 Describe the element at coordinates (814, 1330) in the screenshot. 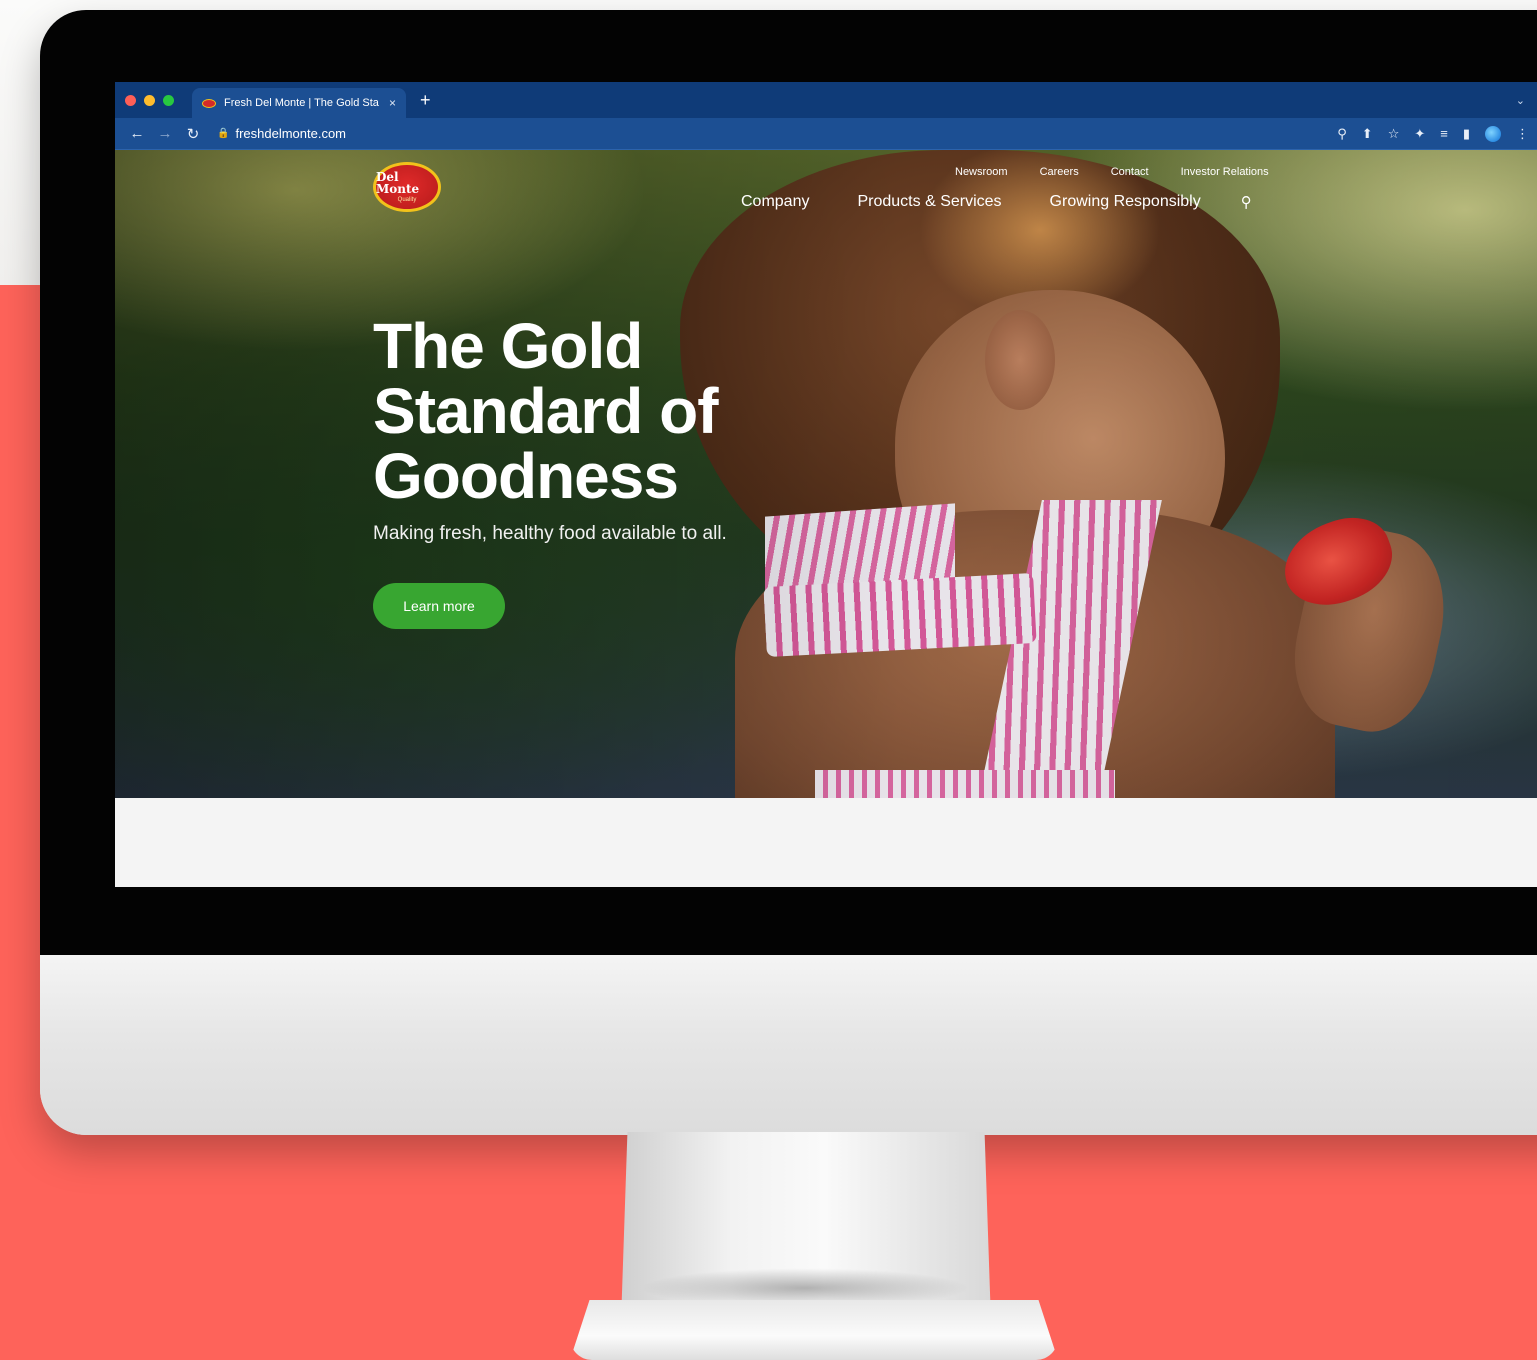

I see `monitor-stand-base` at that location.